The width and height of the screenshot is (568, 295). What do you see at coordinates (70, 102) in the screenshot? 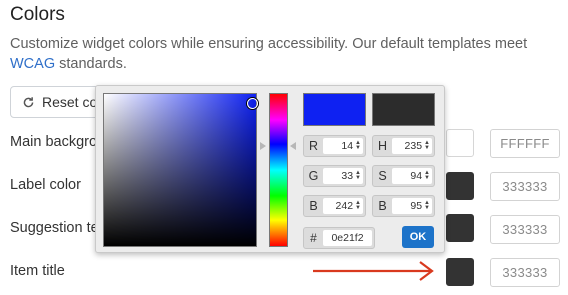
I see `reset-button-label: Reset co` at bounding box center [70, 102].